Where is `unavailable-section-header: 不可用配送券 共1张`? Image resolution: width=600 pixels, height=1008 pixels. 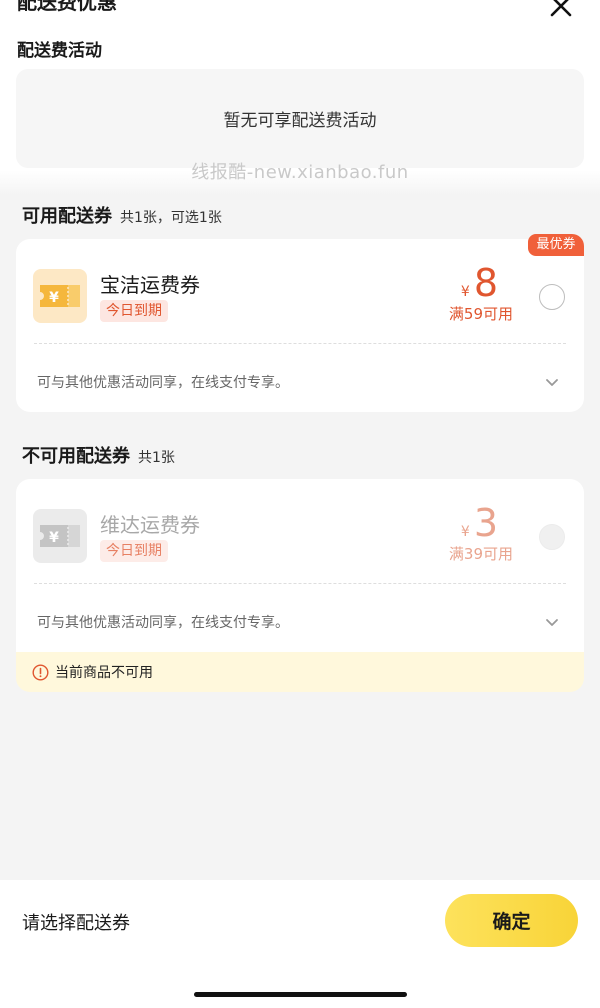 unavailable-section-header: 不可用配送券 共1张 is located at coordinates (98, 455).